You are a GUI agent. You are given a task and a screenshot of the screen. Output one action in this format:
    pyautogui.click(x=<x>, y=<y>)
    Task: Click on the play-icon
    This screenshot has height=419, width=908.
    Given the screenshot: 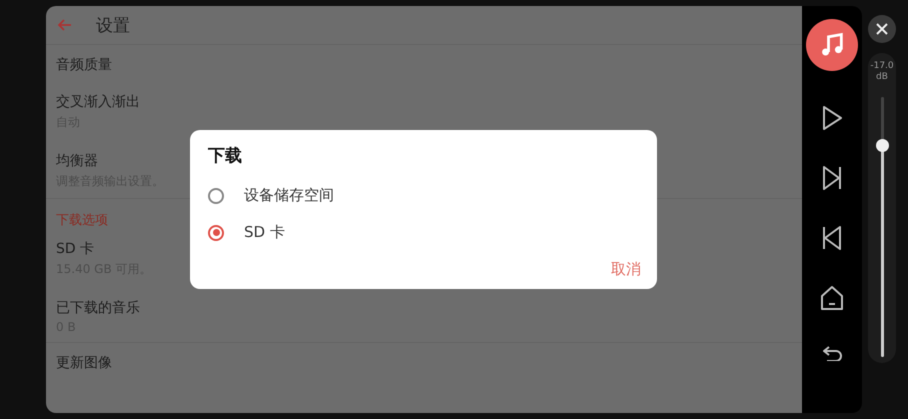 What is the action you would take?
    pyautogui.click(x=832, y=118)
    